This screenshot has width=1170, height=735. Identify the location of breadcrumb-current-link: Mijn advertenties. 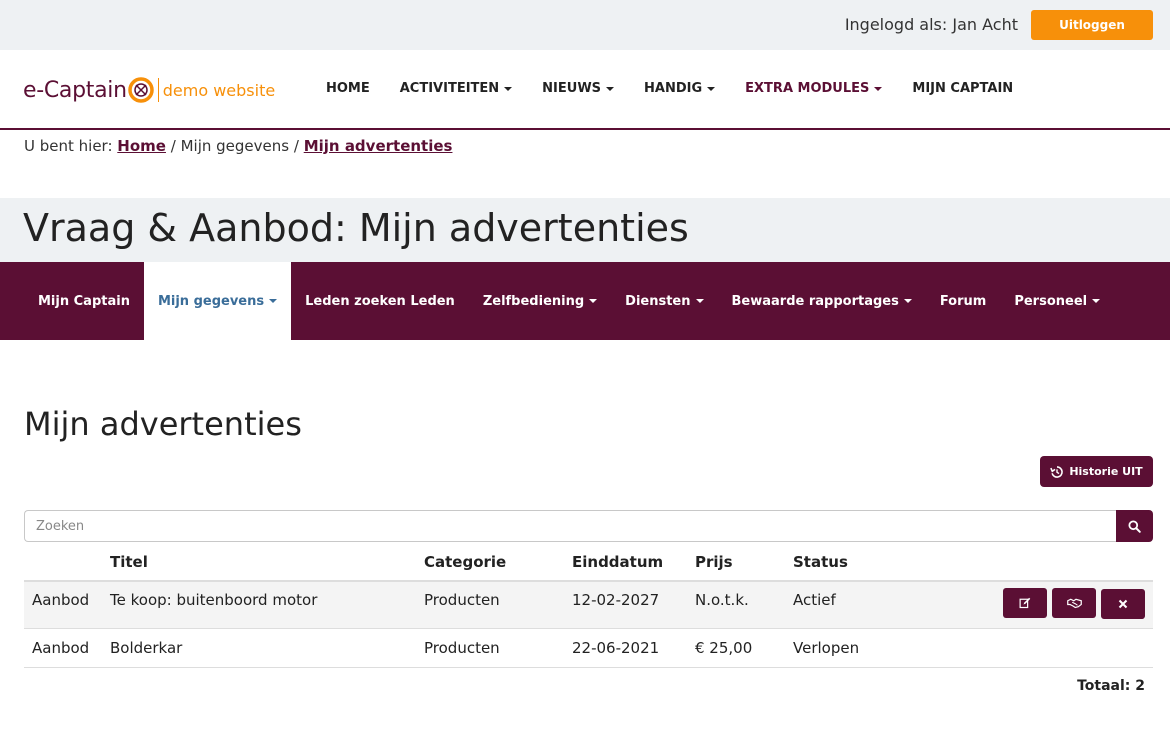
(378, 146).